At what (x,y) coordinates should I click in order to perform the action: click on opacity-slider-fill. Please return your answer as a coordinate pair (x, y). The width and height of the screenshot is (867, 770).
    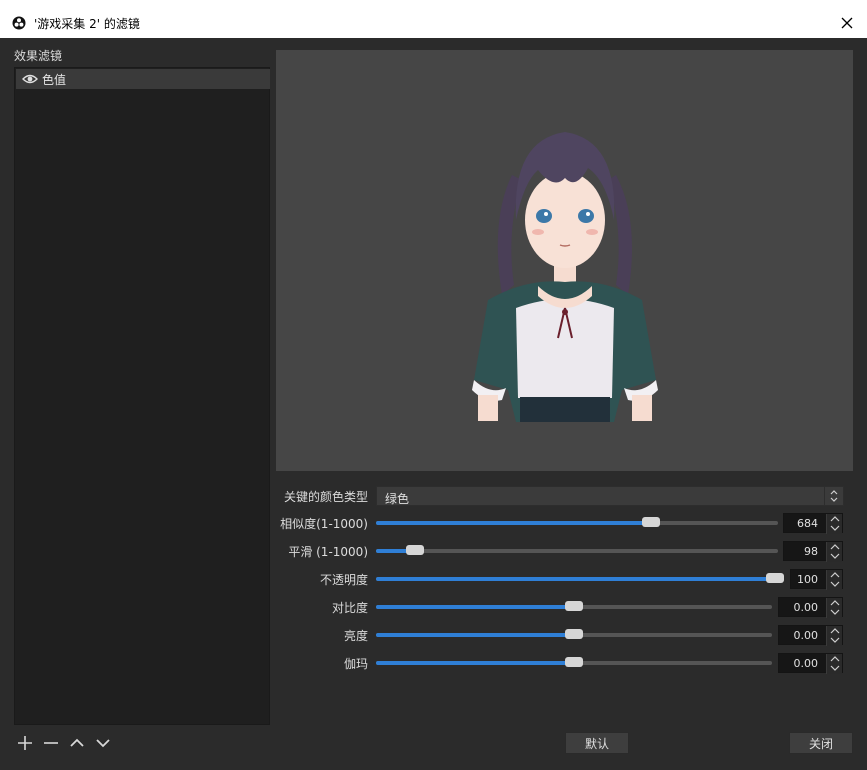
    Looking at the image, I should click on (580, 579).